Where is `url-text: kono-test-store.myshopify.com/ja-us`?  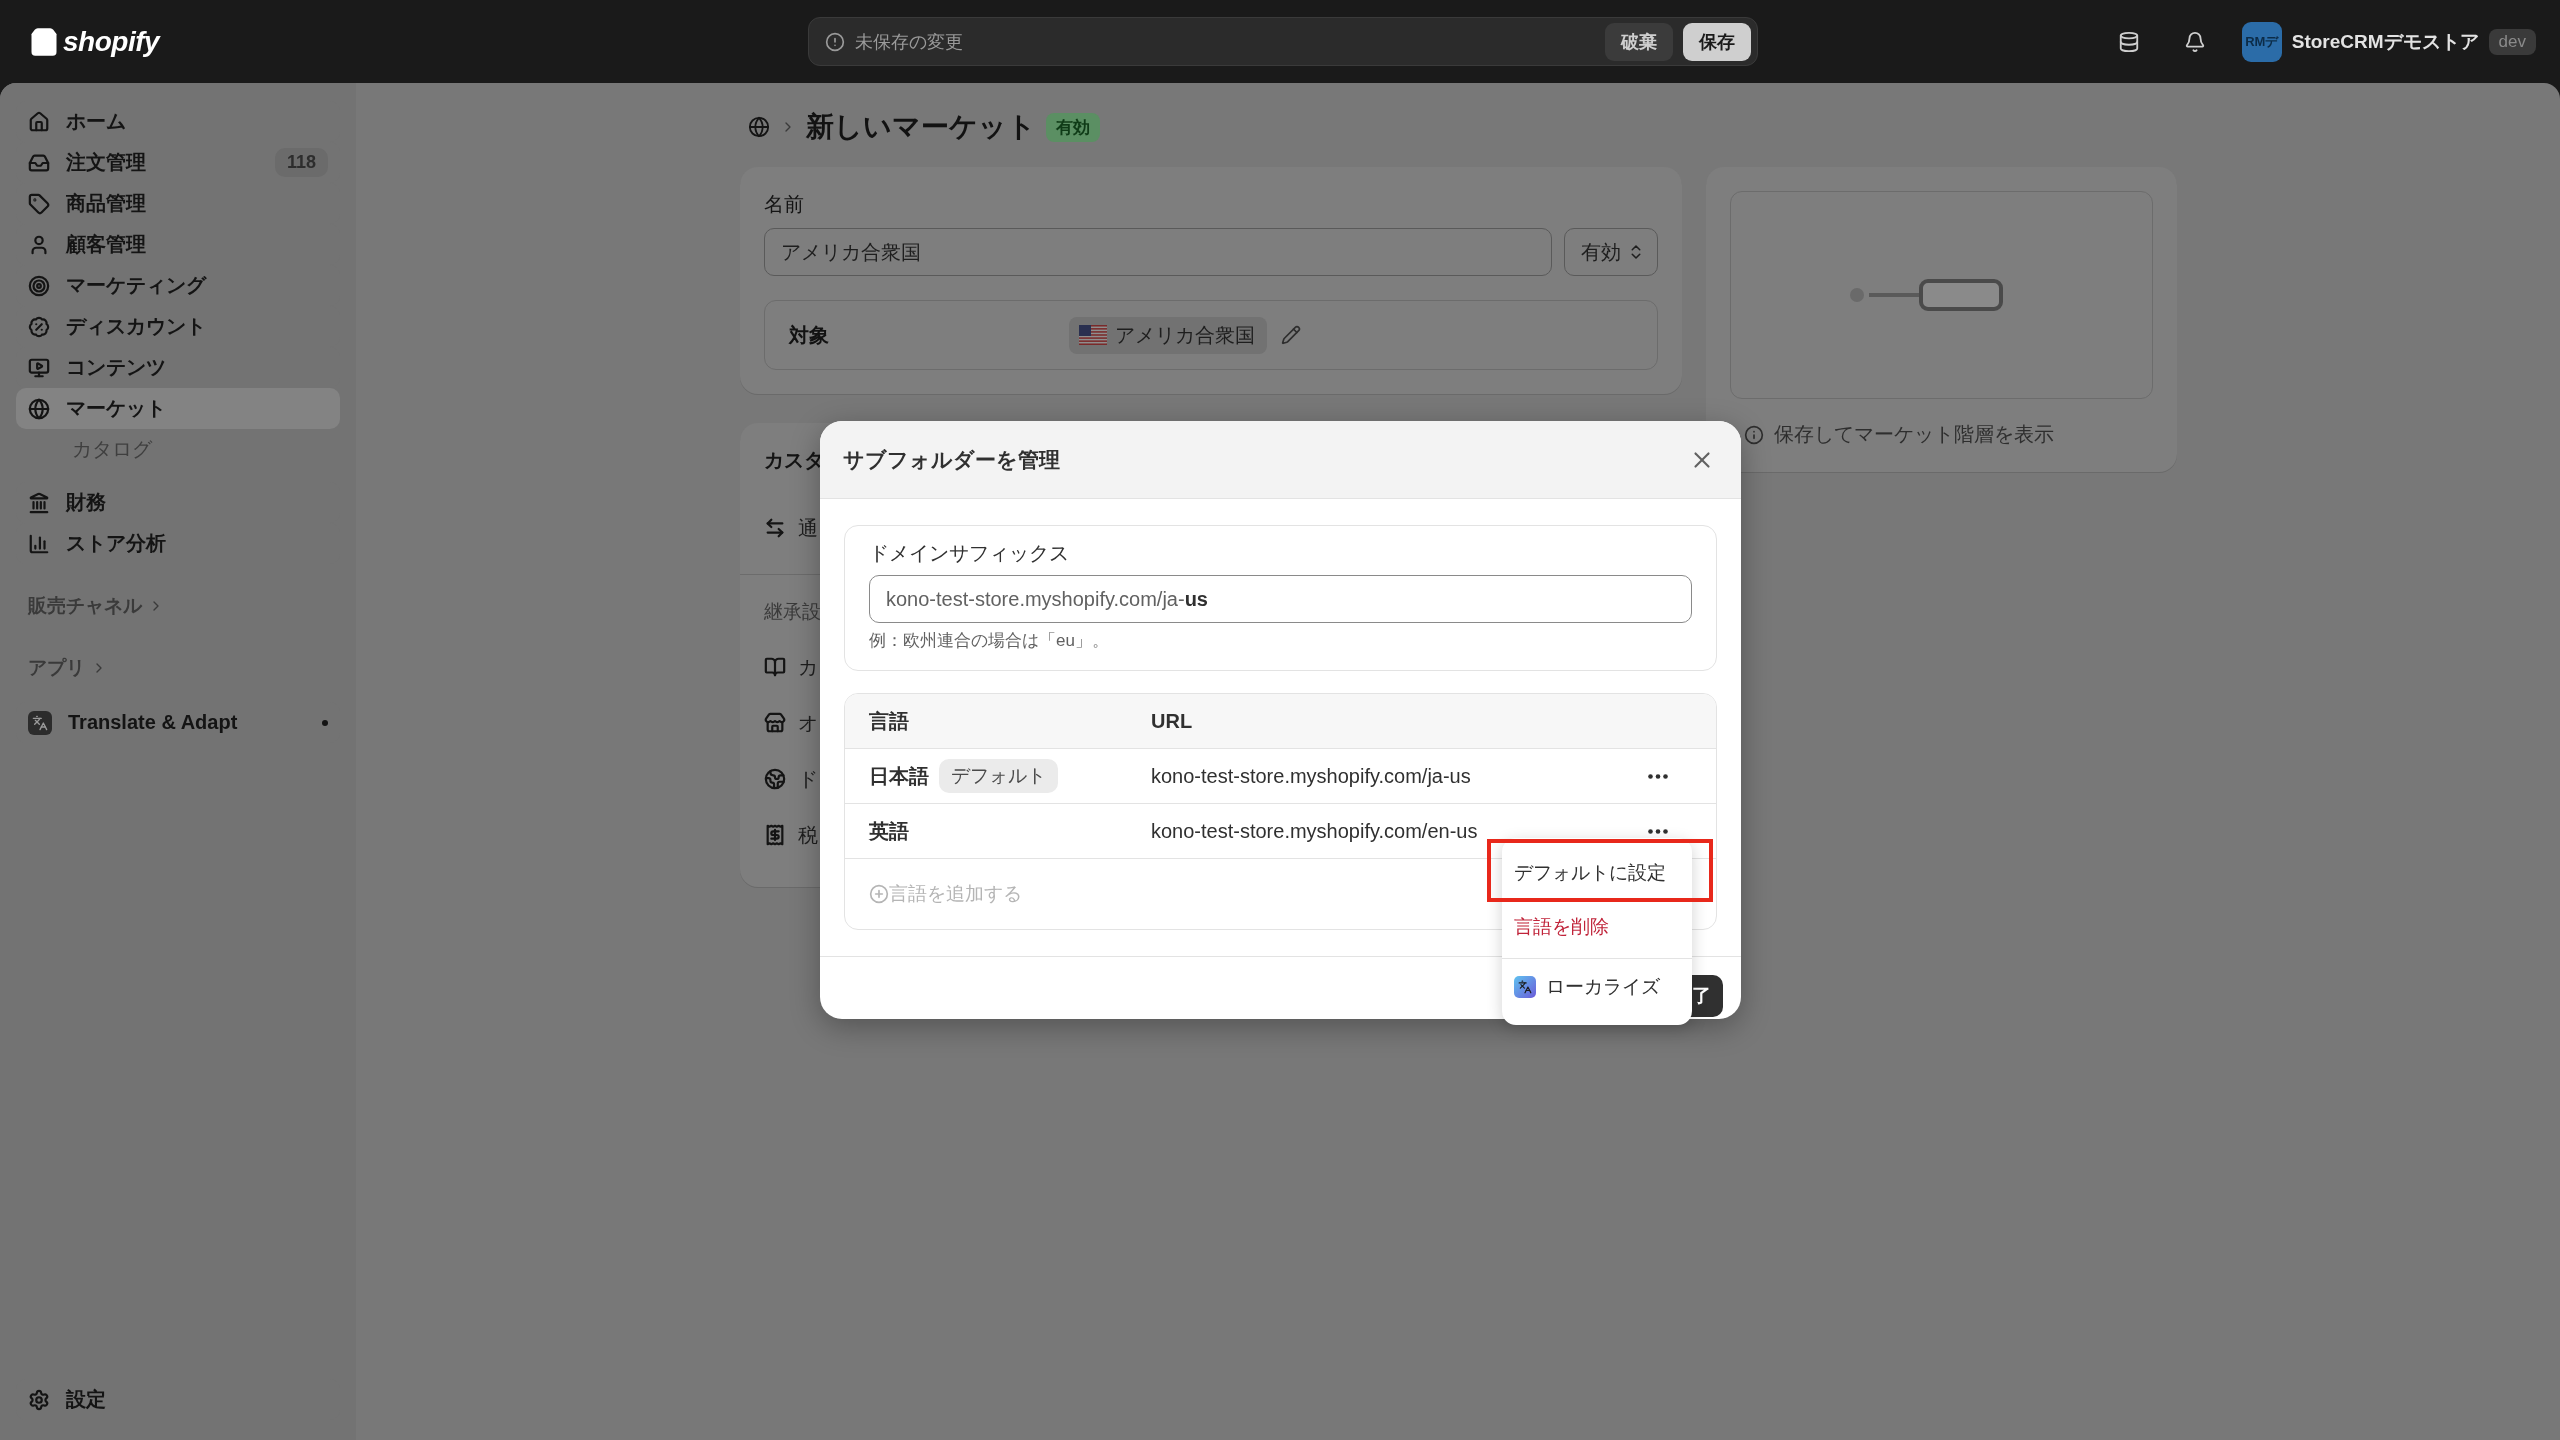
url-text: kono-test-store.myshopify.com/ja-us is located at coordinates (1311, 776).